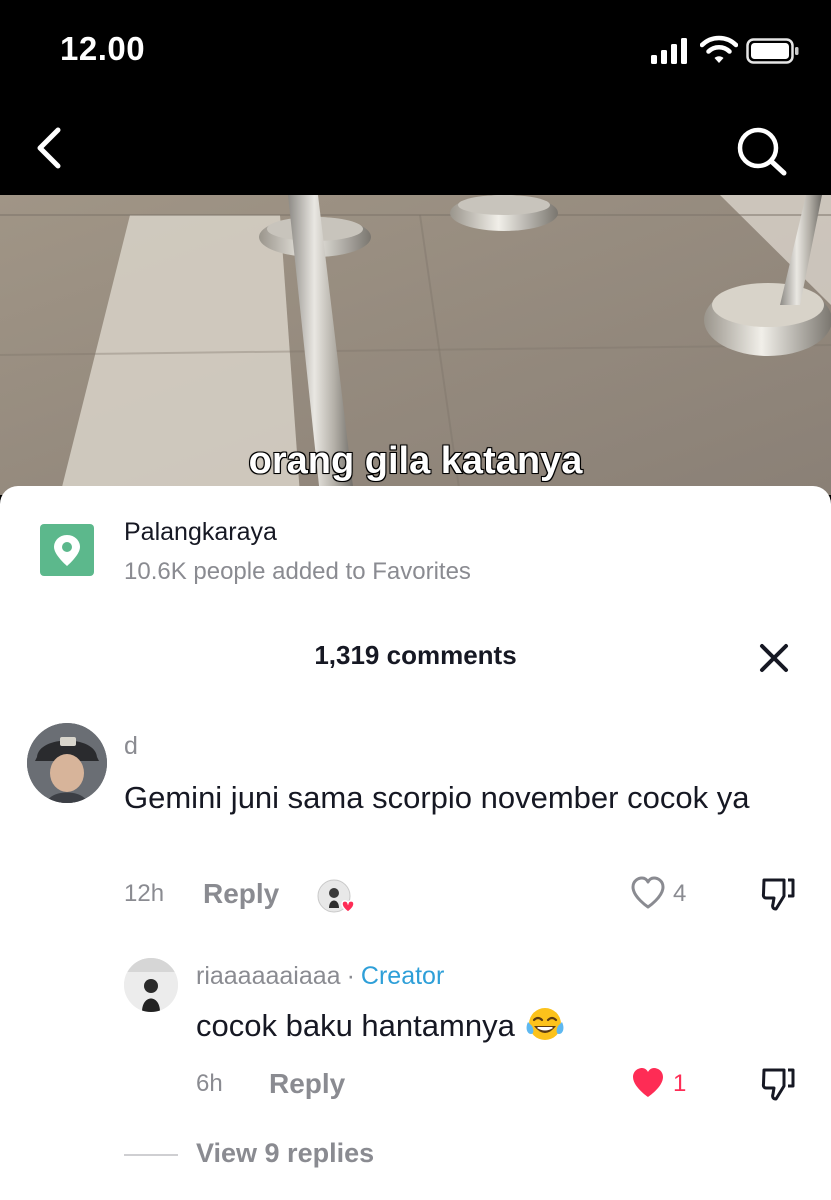  I want to click on laughing-tears-emoji, so click(545, 1024).